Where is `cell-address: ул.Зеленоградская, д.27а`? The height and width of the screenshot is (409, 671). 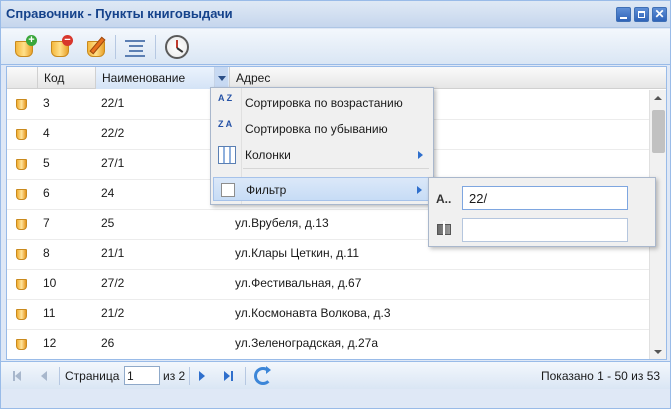 cell-address: ул.Зеленоградская, д.27а is located at coordinates (307, 343).